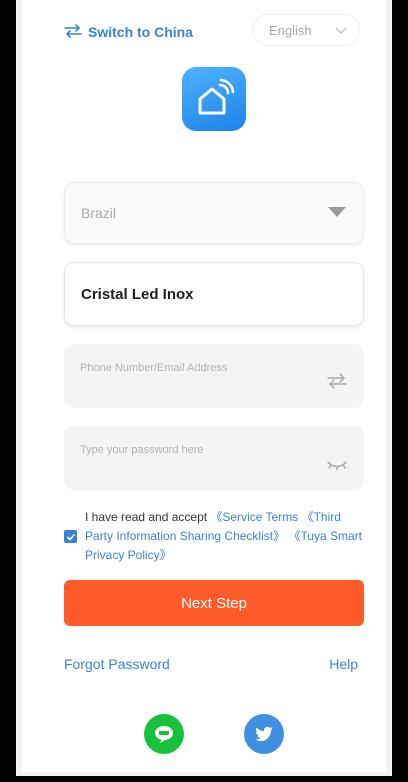 This screenshot has height=782, width=408. Describe the element at coordinates (216, 96) in the screenshot. I see `home-wifi-icon` at that location.